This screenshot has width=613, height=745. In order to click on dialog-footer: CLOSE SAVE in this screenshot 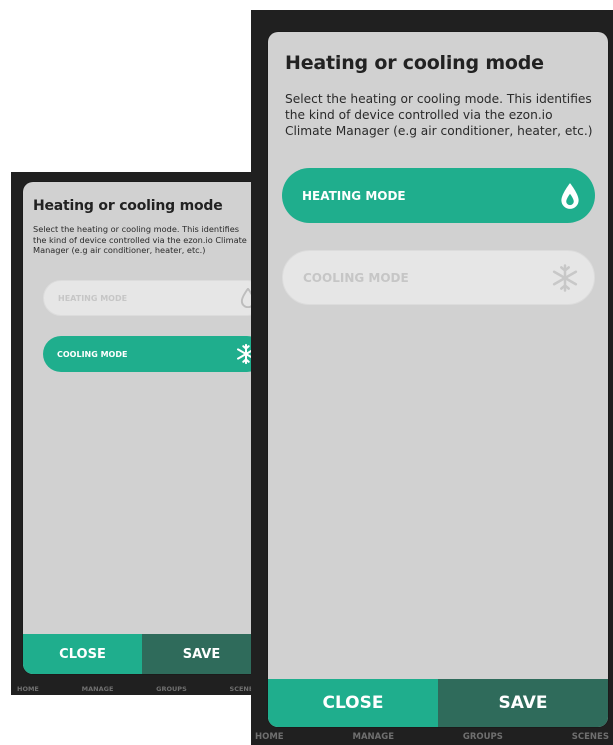, I will do `click(142, 654)`.